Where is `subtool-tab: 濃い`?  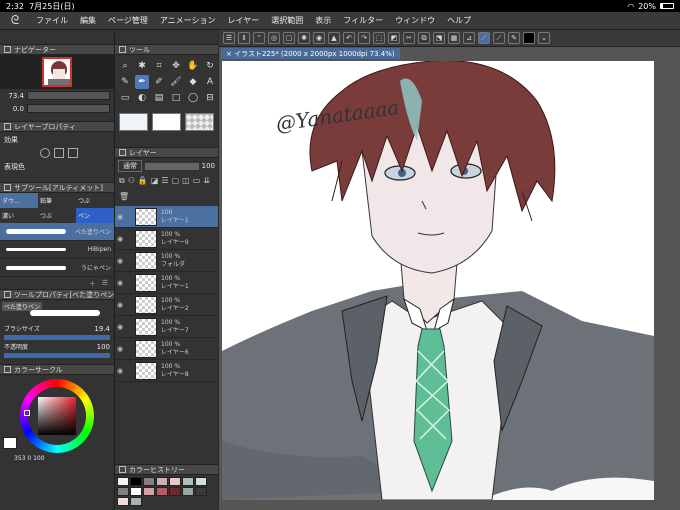 subtool-tab: 濃い is located at coordinates (19, 215).